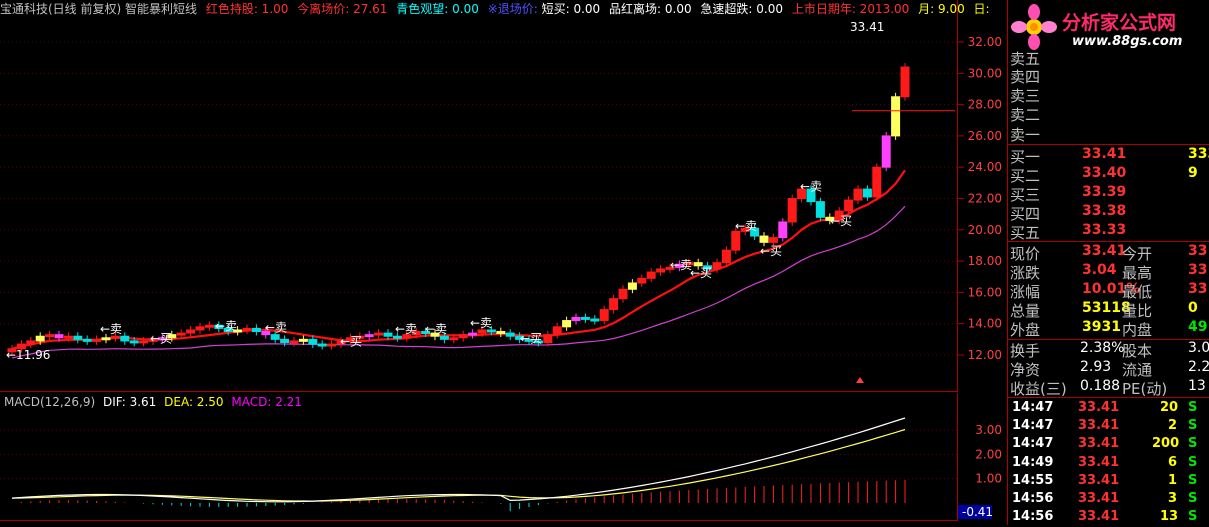 The image size is (1209, 527). What do you see at coordinates (1033, 443) in the screenshot?
I see `tick-time: 14:47` at bounding box center [1033, 443].